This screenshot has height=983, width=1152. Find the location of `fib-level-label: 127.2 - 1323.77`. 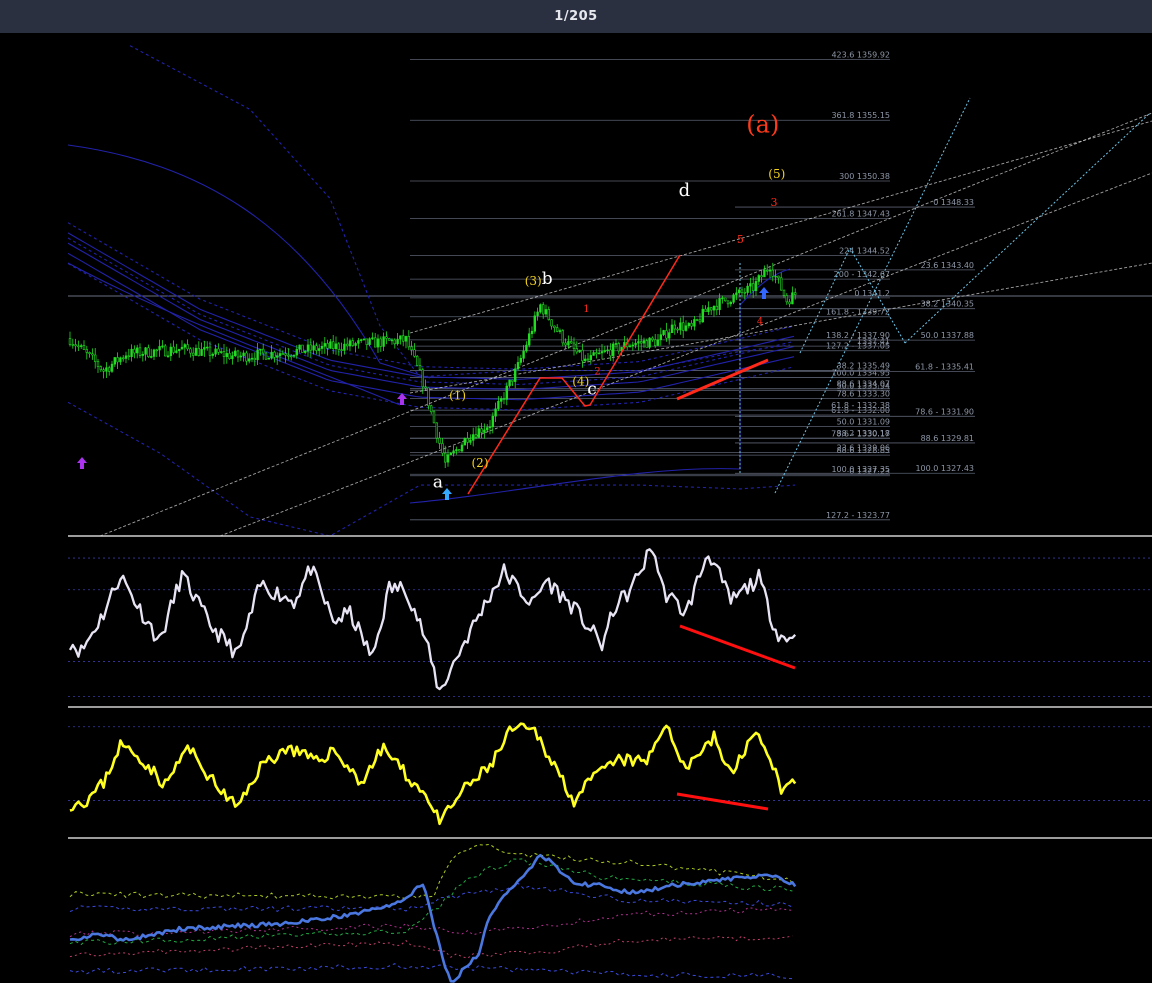

fib-level-label: 127.2 - 1323.77 is located at coordinates (858, 515).